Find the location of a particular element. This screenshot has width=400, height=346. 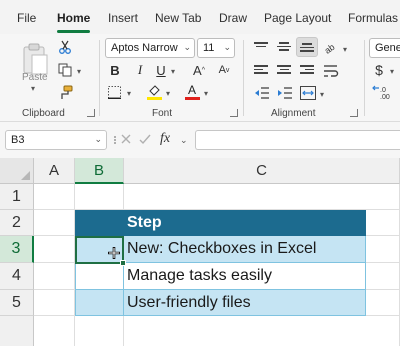

tab-insert: Insert is located at coordinates (123, 18).